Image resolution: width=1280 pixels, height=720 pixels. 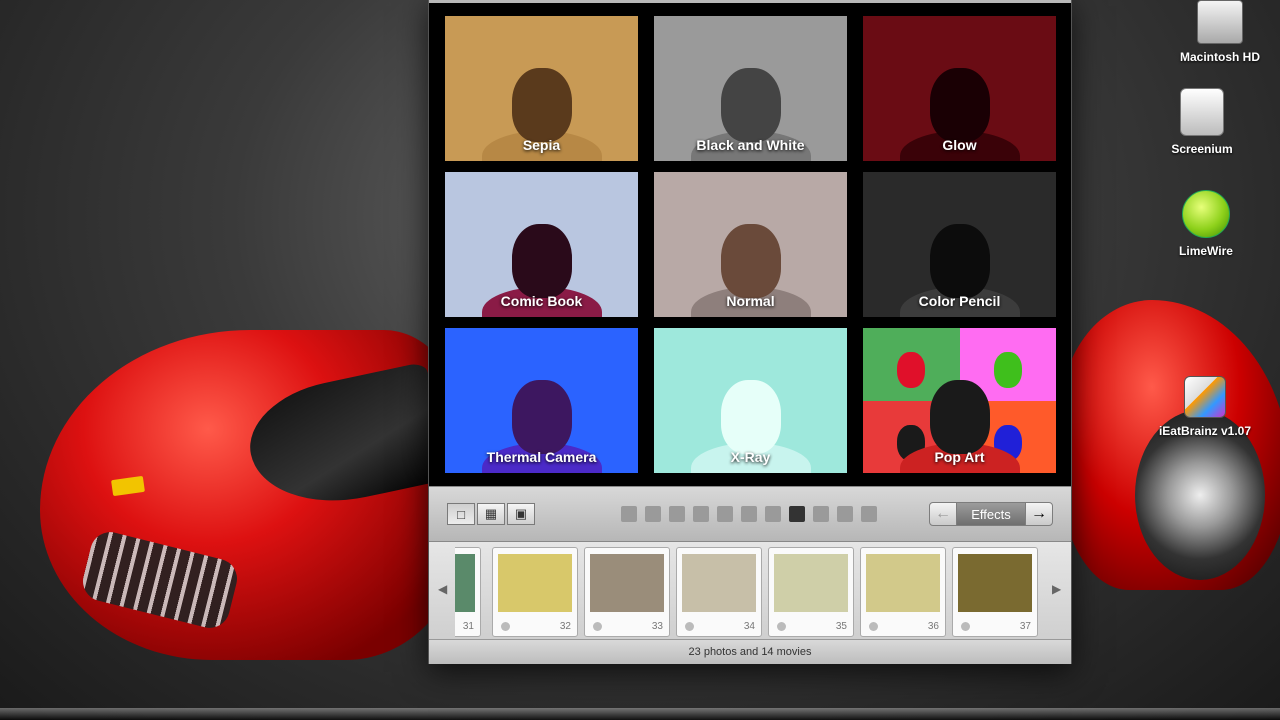 I want to click on effect-tile-x-ray: X-Ray, so click(x=750, y=400).